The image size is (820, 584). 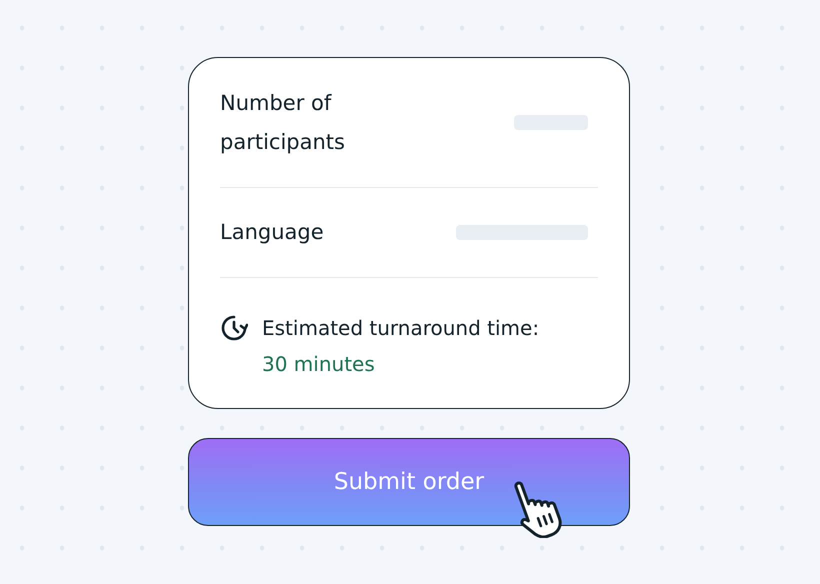 I want to click on field-label: Language, so click(x=272, y=232).